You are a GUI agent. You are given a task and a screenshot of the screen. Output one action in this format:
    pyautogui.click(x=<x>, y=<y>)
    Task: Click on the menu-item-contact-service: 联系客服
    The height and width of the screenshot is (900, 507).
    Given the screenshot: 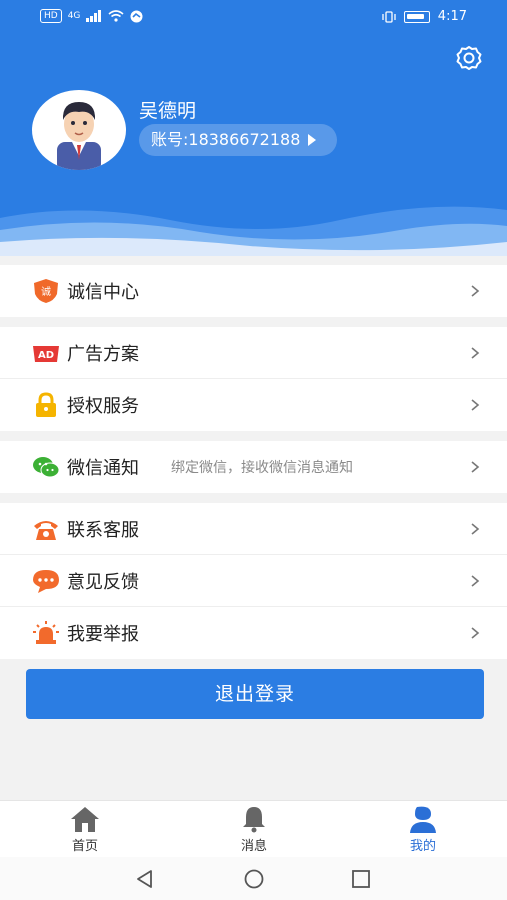 What is the action you would take?
    pyautogui.click(x=253, y=529)
    